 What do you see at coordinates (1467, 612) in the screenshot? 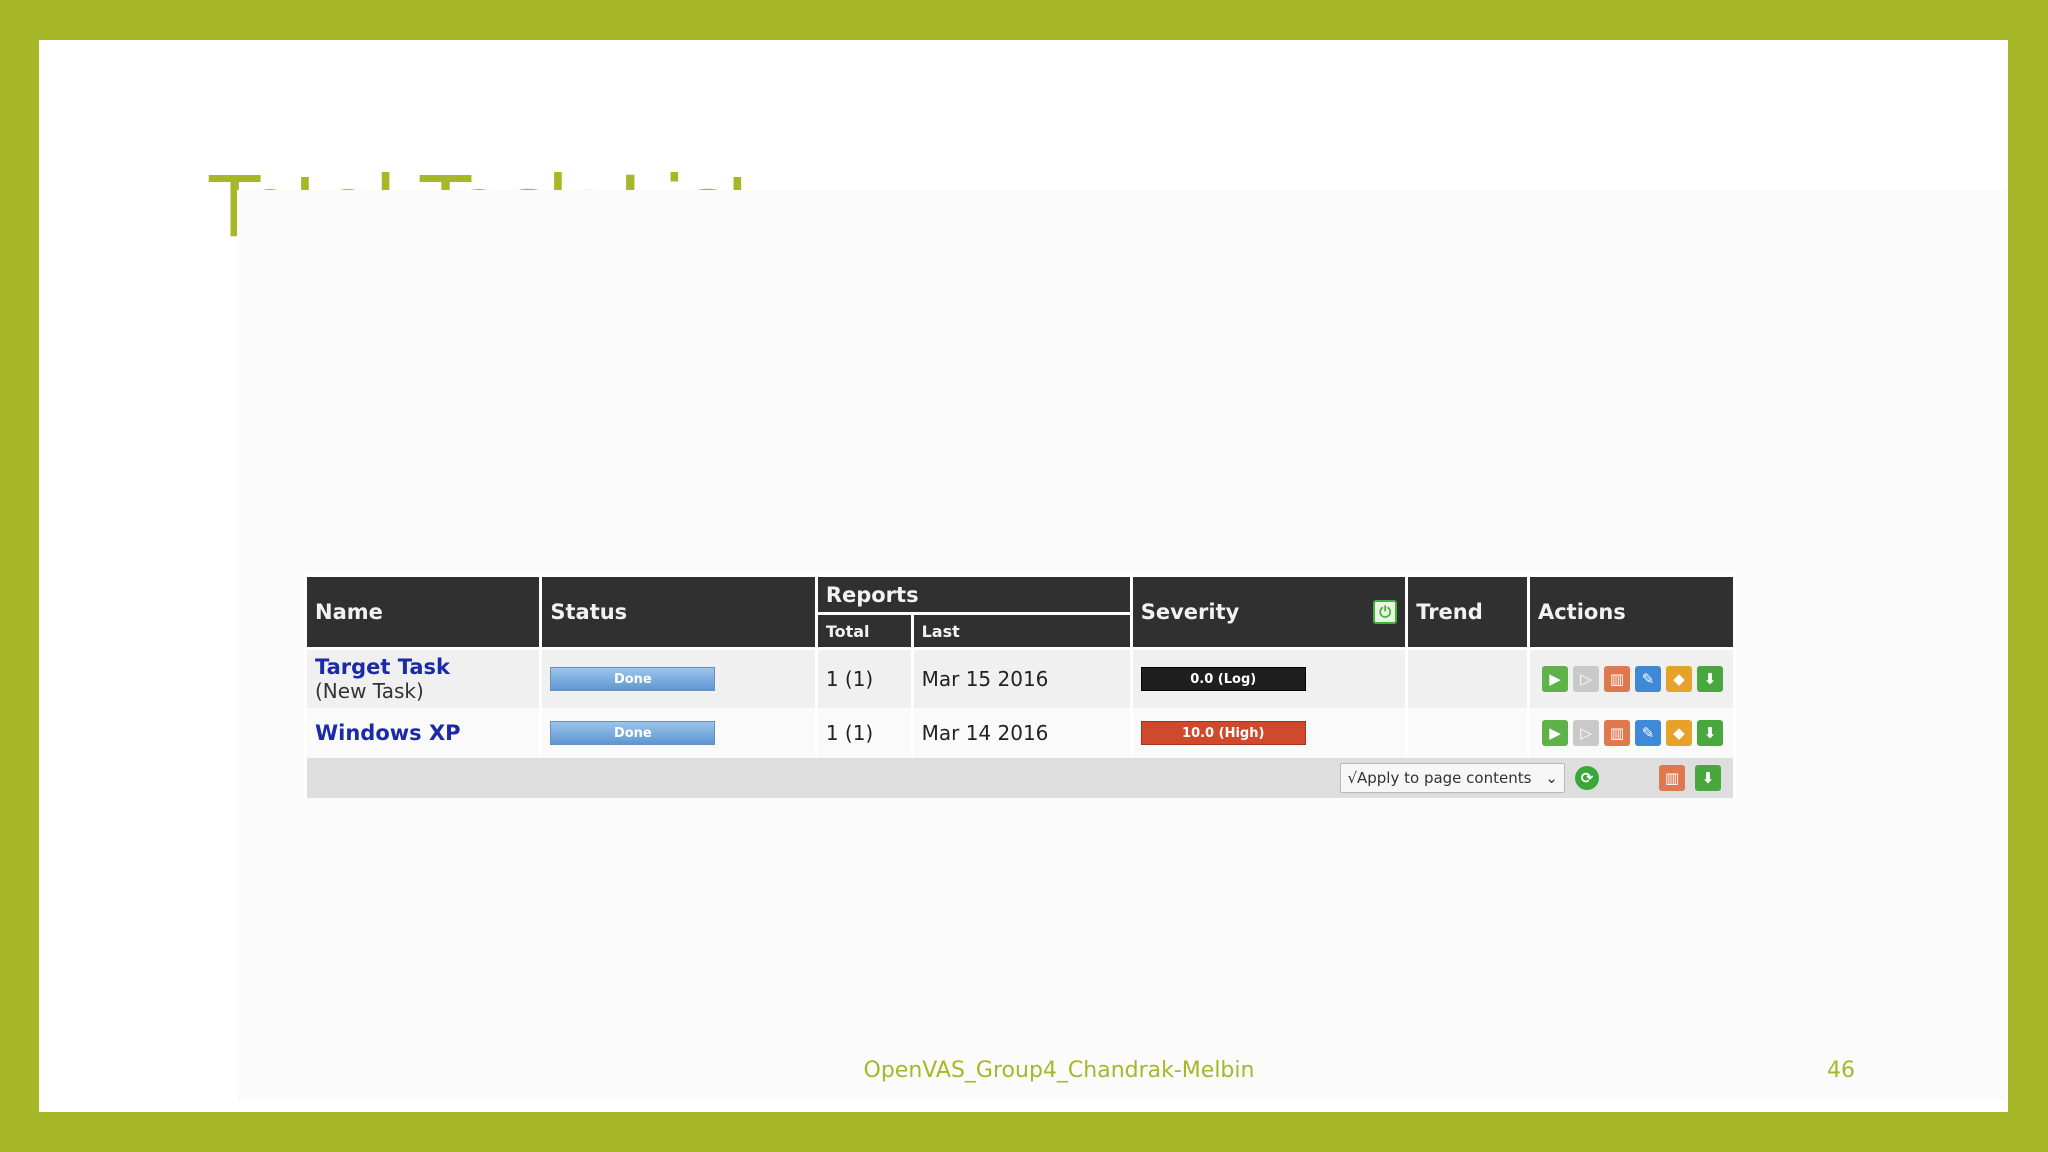
I see `column-header-trend: Trend` at bounding box center [1467, 612].